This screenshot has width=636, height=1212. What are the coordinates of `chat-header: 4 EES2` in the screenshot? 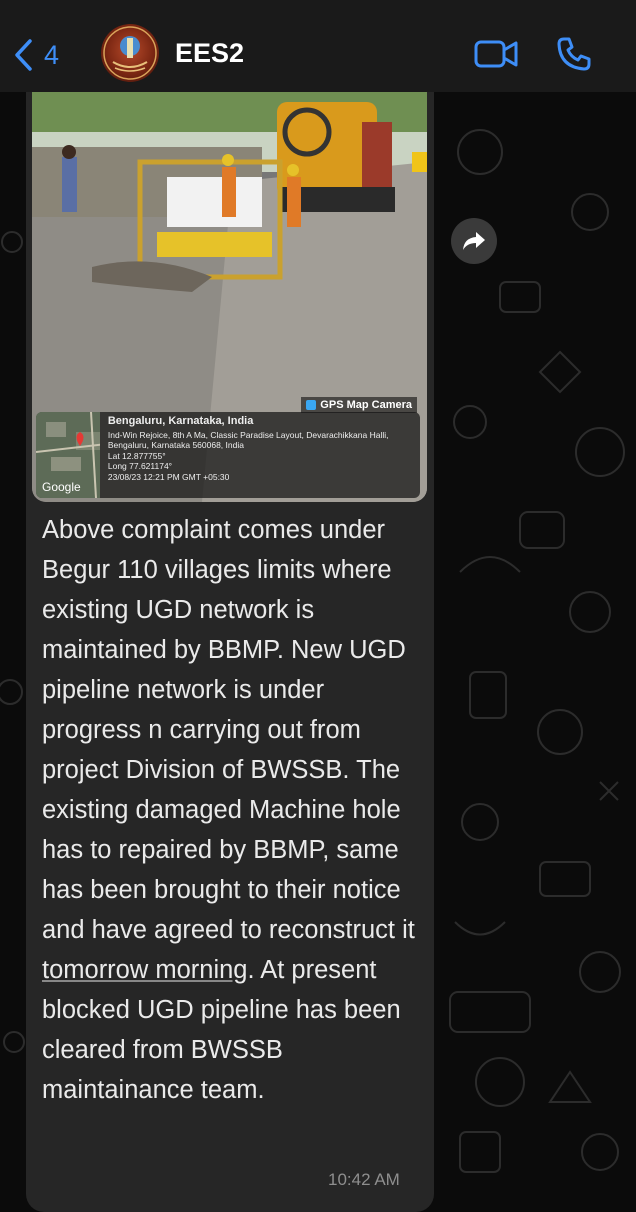 It's located at (318, 46).